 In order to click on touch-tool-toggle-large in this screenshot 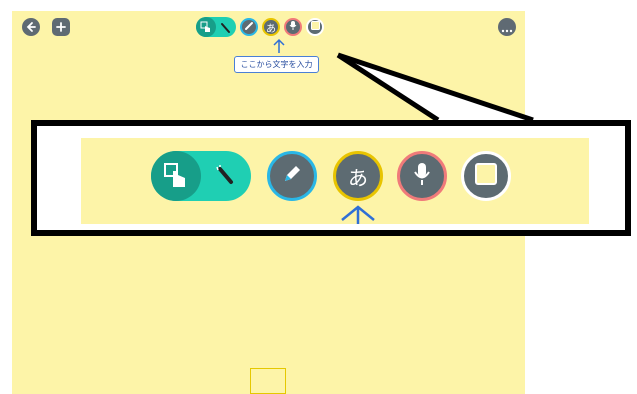, I will do `click(201, 176)`.